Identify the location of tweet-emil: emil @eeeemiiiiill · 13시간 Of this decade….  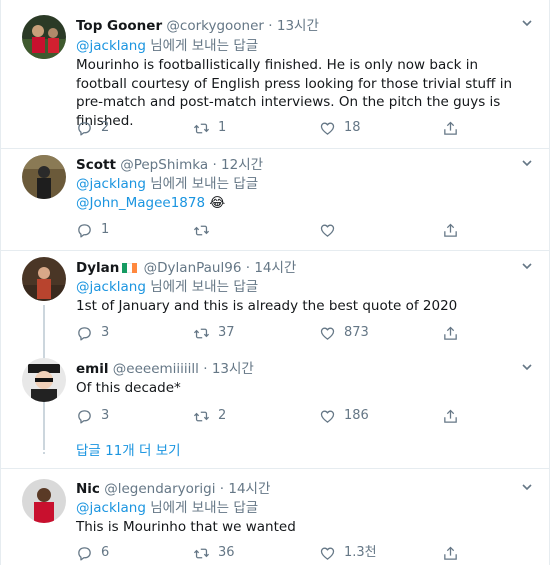
(275, 392).